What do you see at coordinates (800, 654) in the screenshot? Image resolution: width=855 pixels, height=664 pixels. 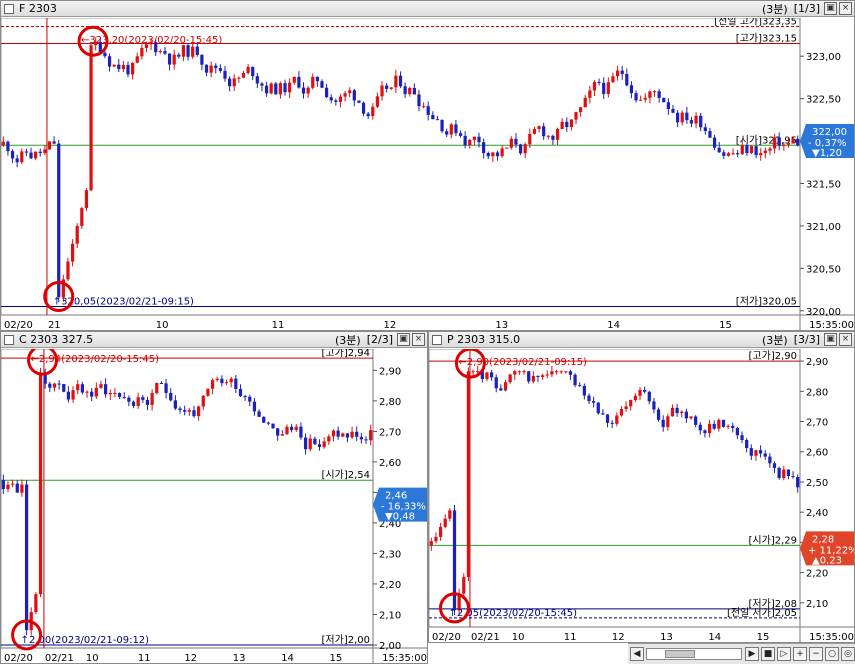 I see `zoom-in-icon: +` at bounding box center [800, 654].